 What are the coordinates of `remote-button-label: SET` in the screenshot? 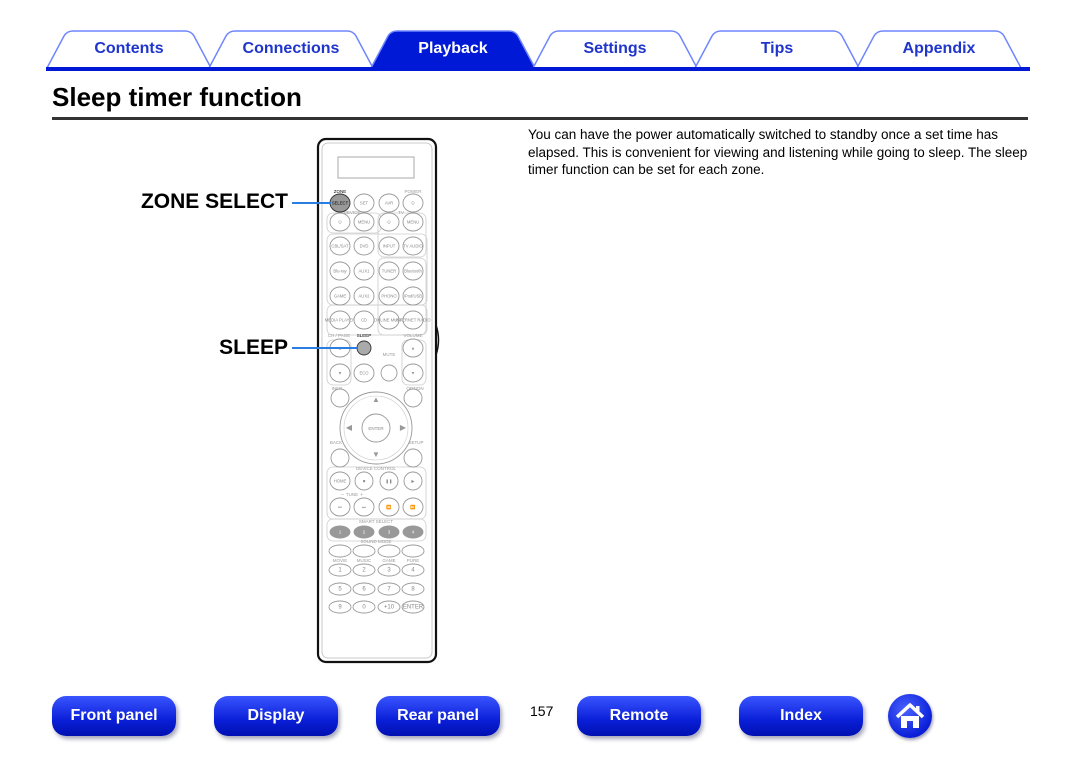 It's located at (364, 203).